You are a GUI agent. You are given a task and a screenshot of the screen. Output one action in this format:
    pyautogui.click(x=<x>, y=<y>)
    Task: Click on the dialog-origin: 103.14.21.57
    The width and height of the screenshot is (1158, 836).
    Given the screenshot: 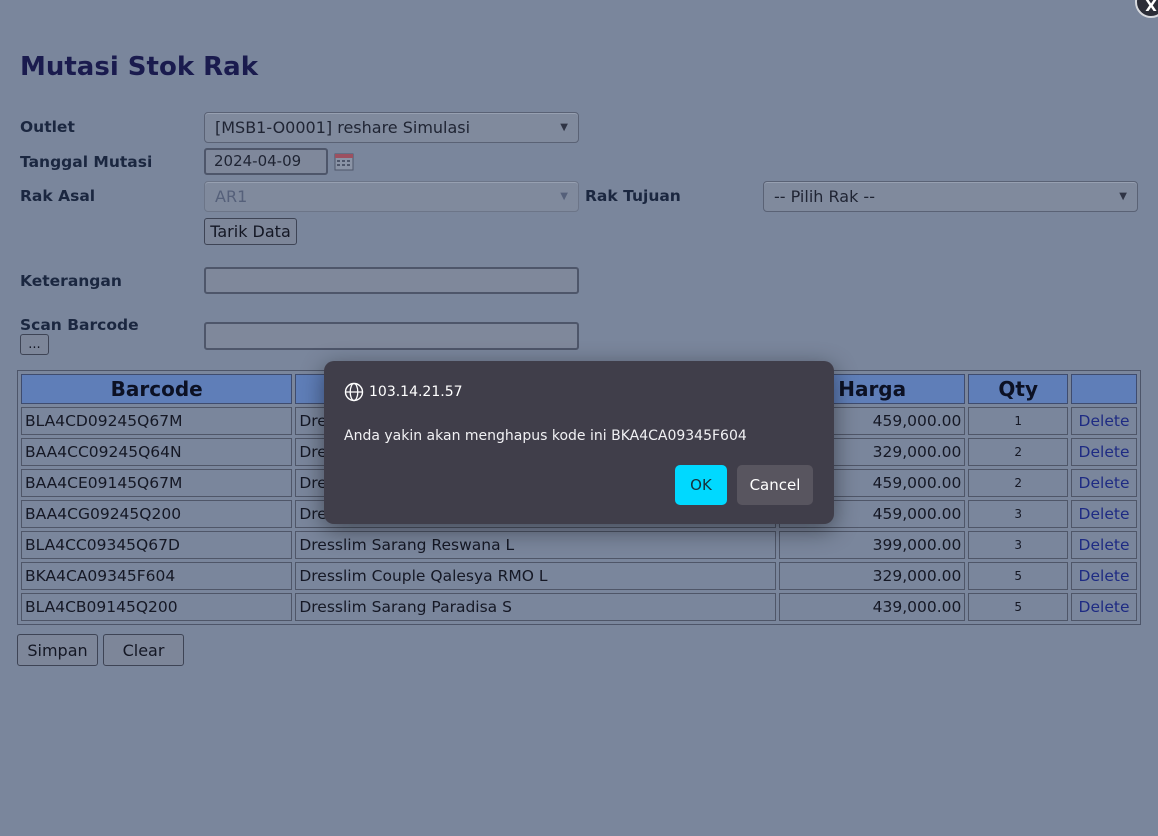 What is the action you would take?
    pyautogui.click(x=403, y=392)
    